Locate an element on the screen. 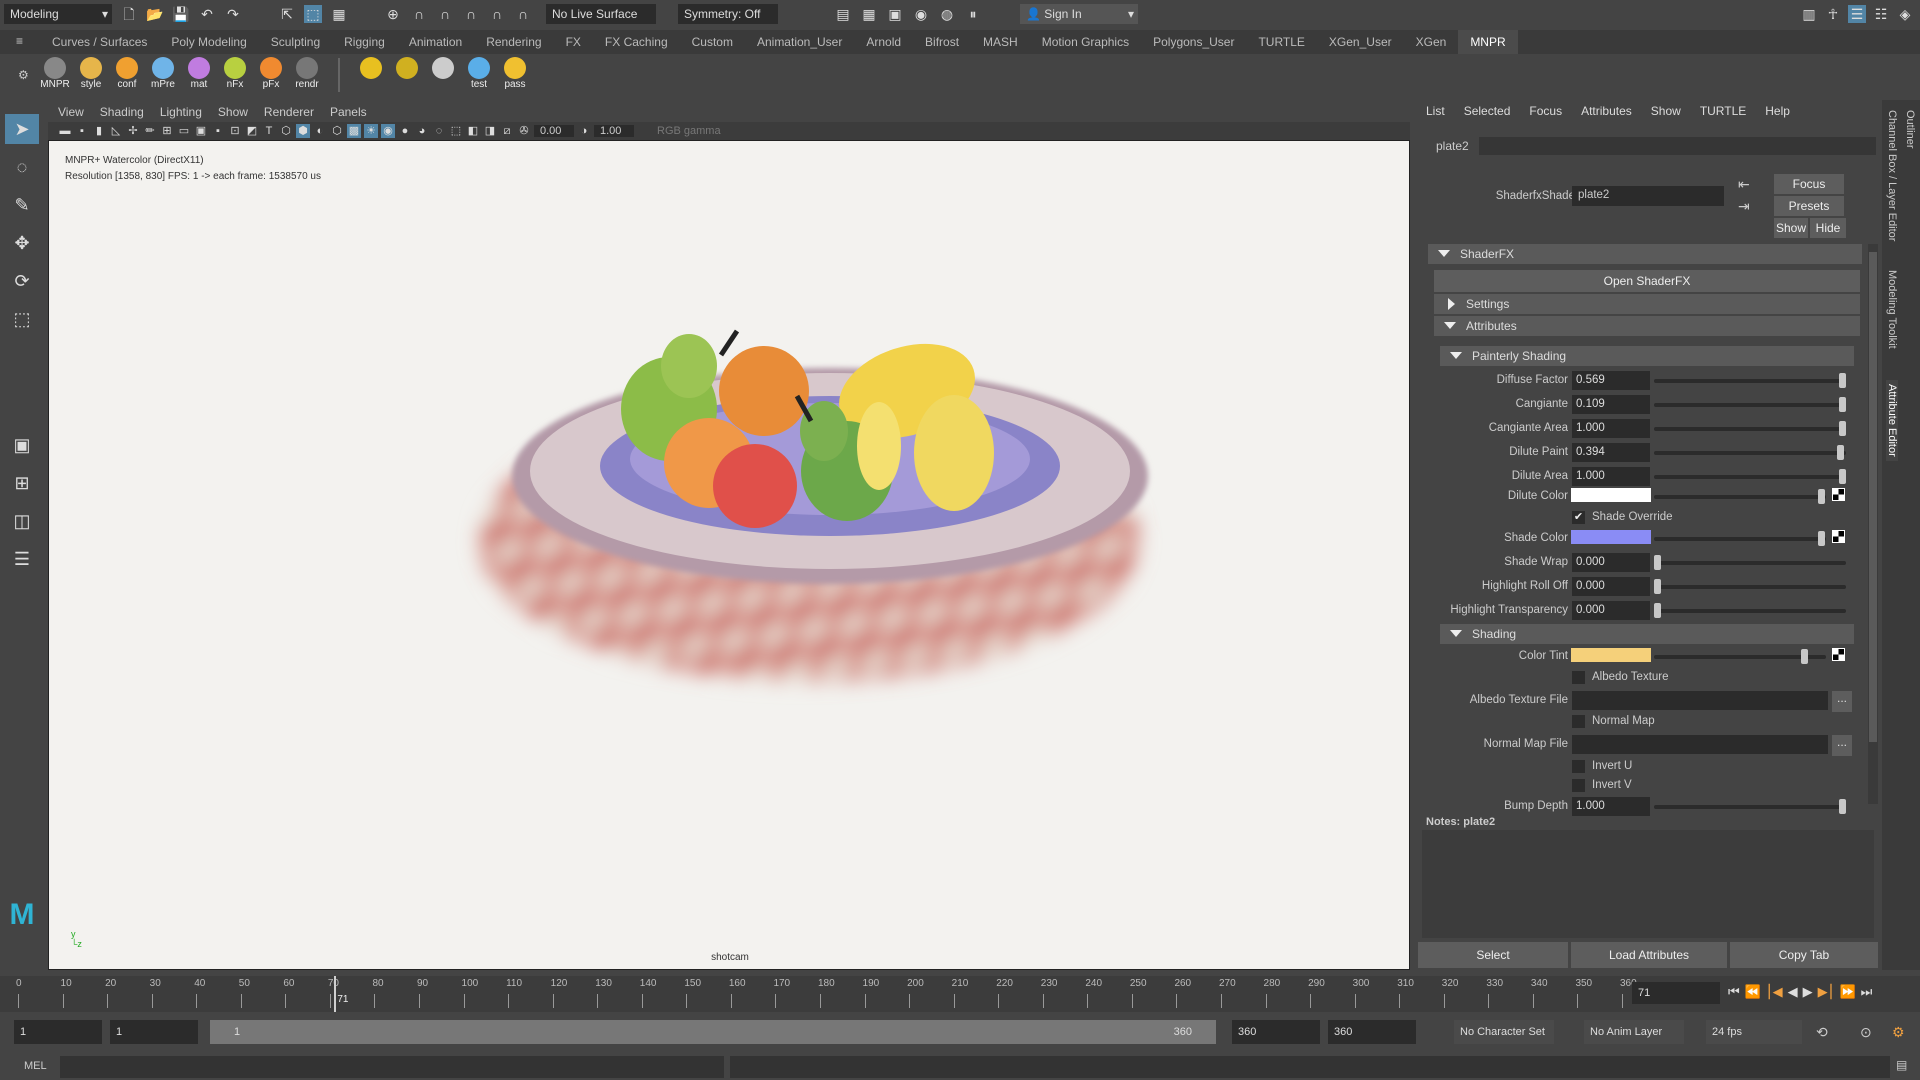 This screenshot has width=1920, height=1080. range-slider: 1 360 is located at coordinates (713, 1032).